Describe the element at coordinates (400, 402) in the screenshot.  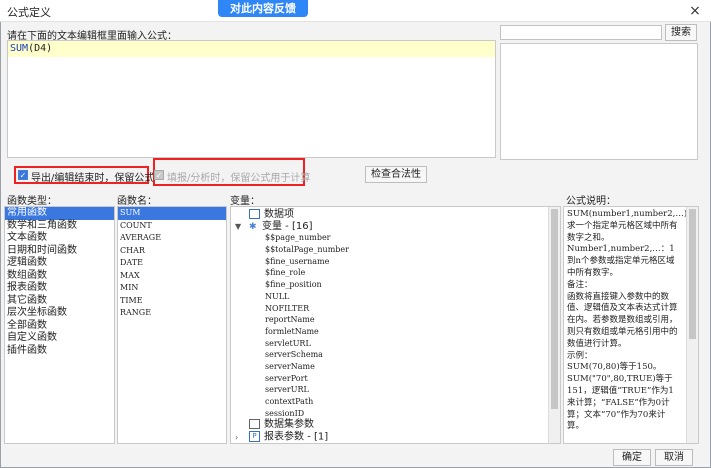
I see `tree-row: contextPath` at that location.